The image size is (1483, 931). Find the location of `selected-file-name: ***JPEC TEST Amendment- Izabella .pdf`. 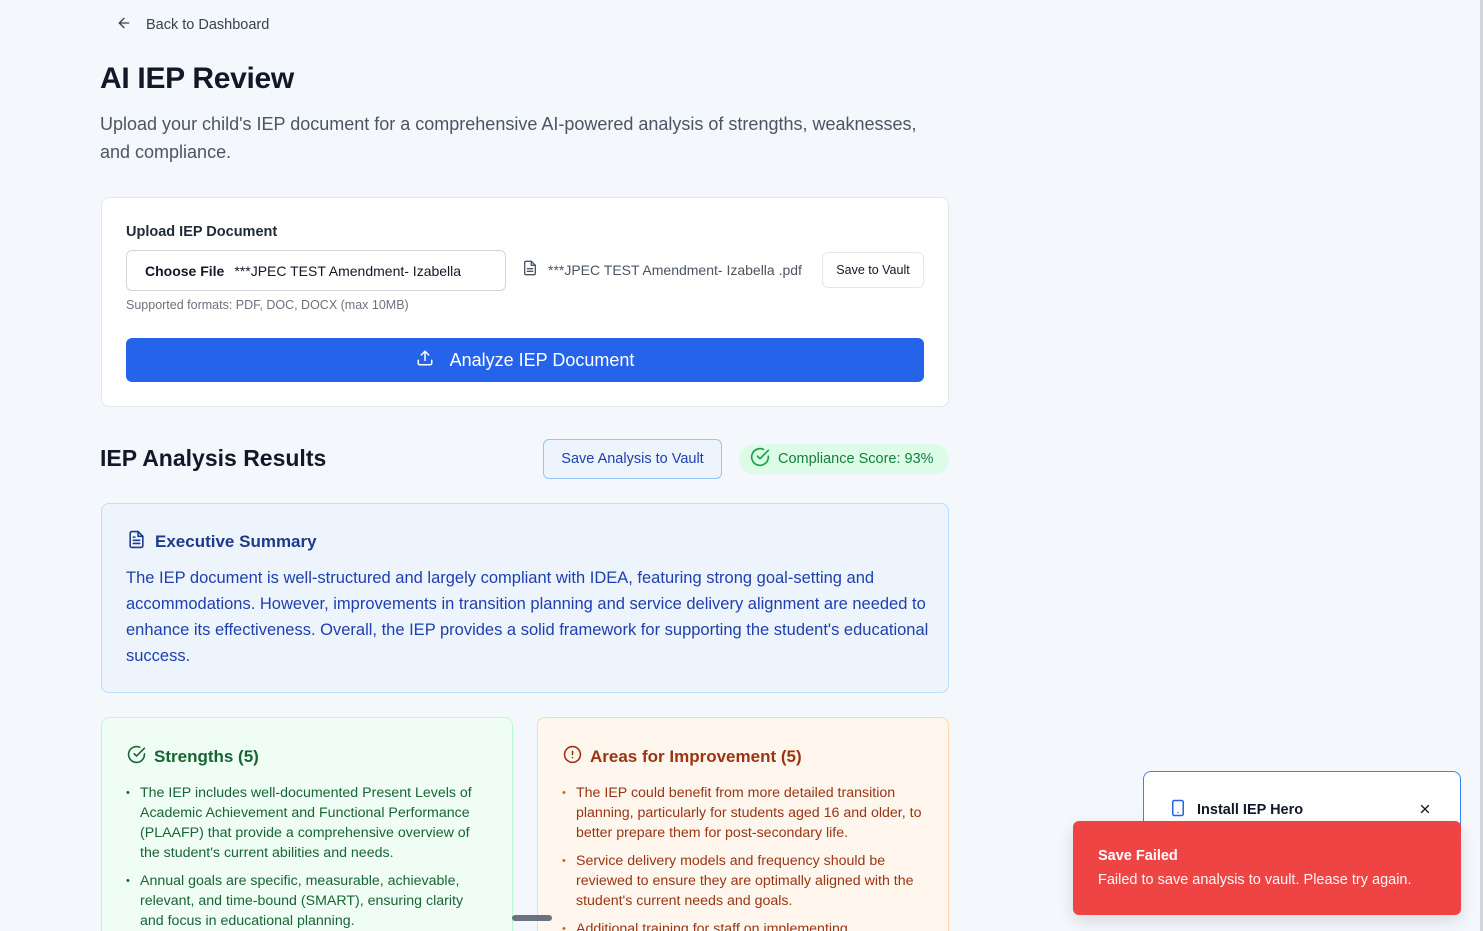

selected-file-name: ***JPEC TEST Amendment- Izabella .pdf is located at coordinates (675, 269).